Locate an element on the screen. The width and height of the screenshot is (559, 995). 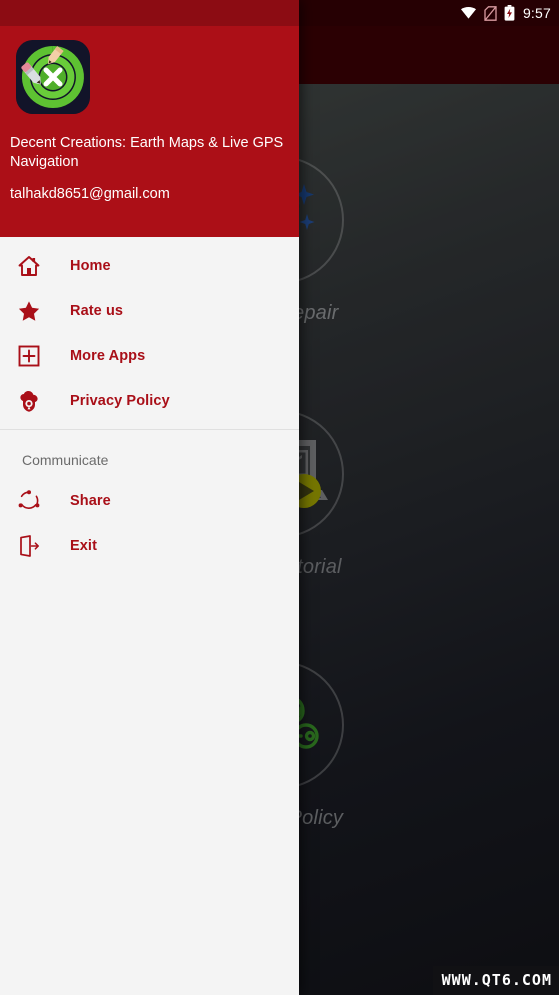
privacy-shield-icon is located at coordinates (29, 401).